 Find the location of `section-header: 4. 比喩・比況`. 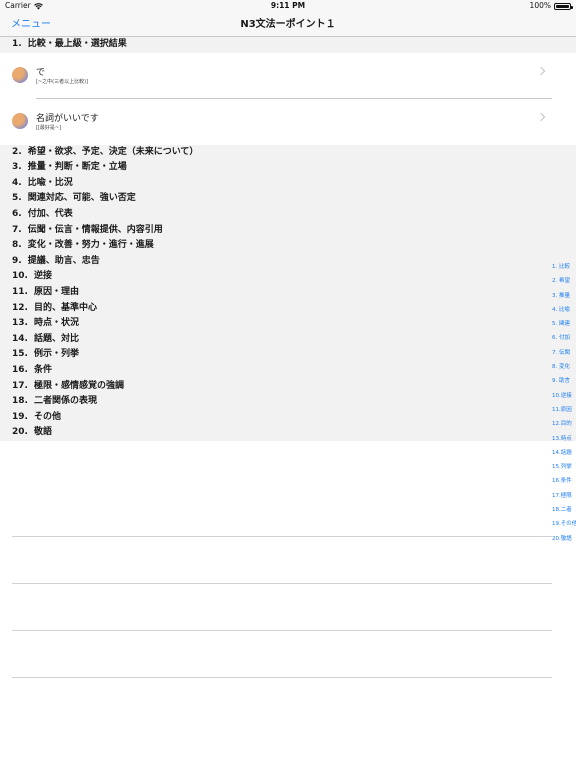

section-header: 4. 比喩・比況 is located at coordinates (288, 183).